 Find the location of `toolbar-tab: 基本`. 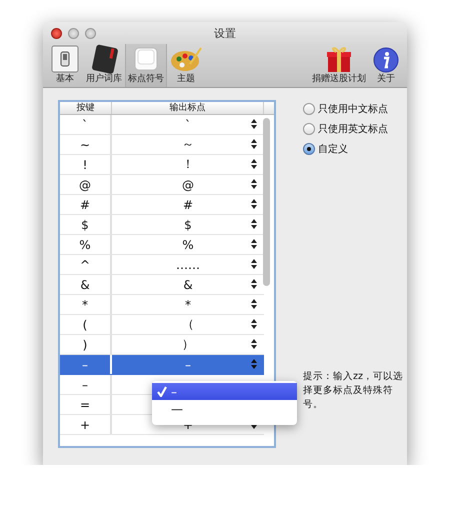

toolbar-tab: 基本 is located at coordinates (65, 65).